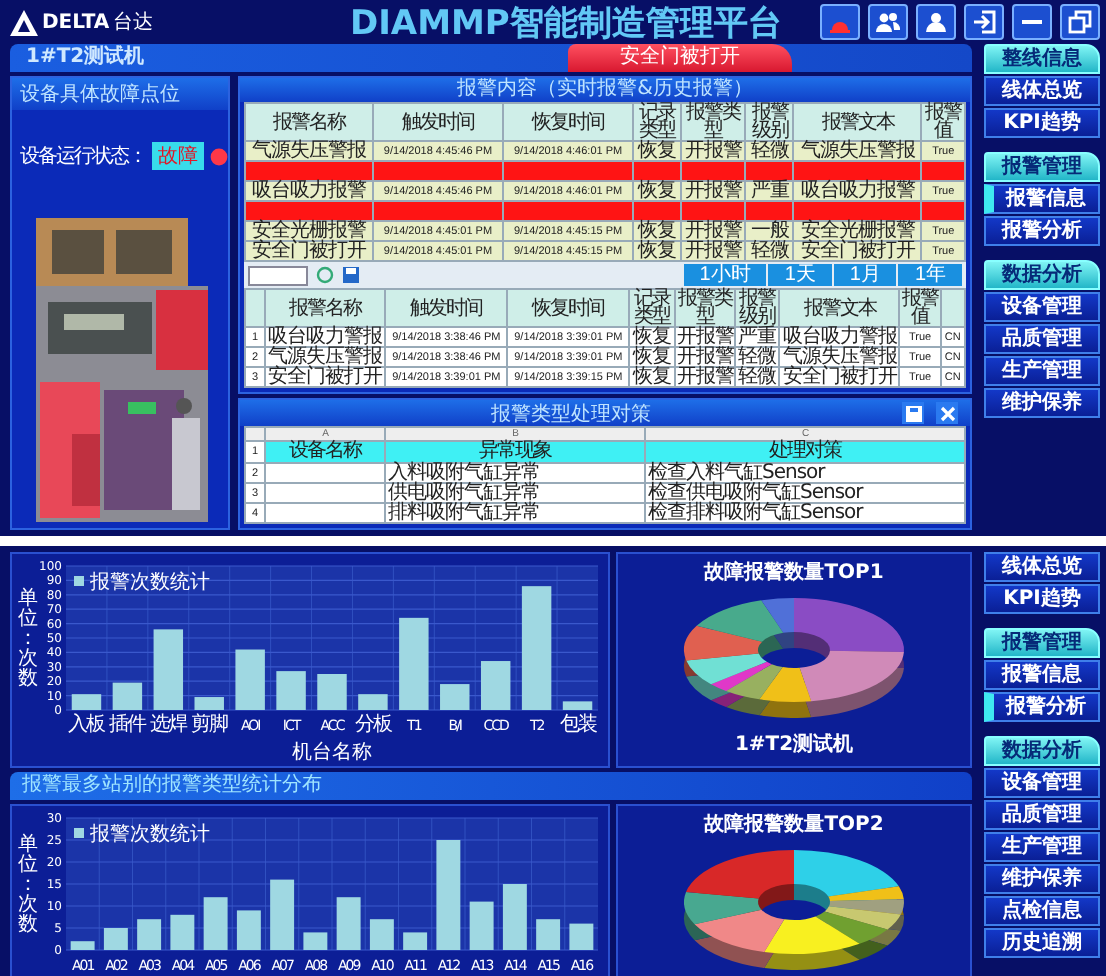 The width and height of the screenshot is (1106, 976). I want to click on user-icon, so click(936, 22).